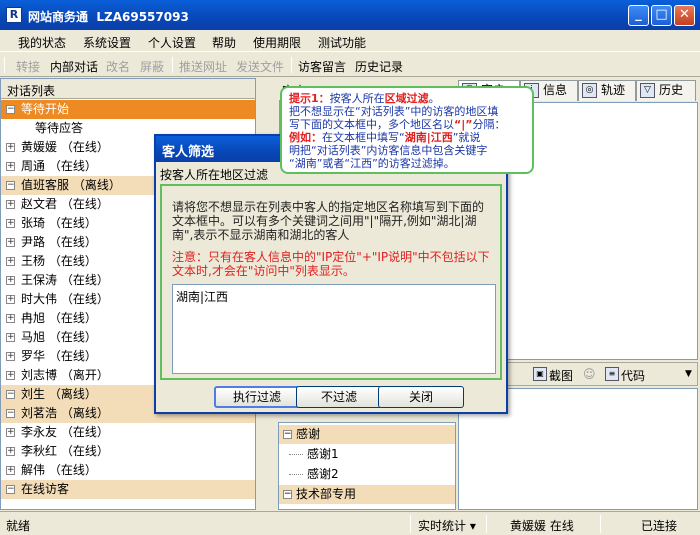 The height and width of the screenshot is (535, 700). What do you see at coordinates (260, 66) in the screenshot?
I see `send-file-button: 发送文件` at bounding box center [260, 66].